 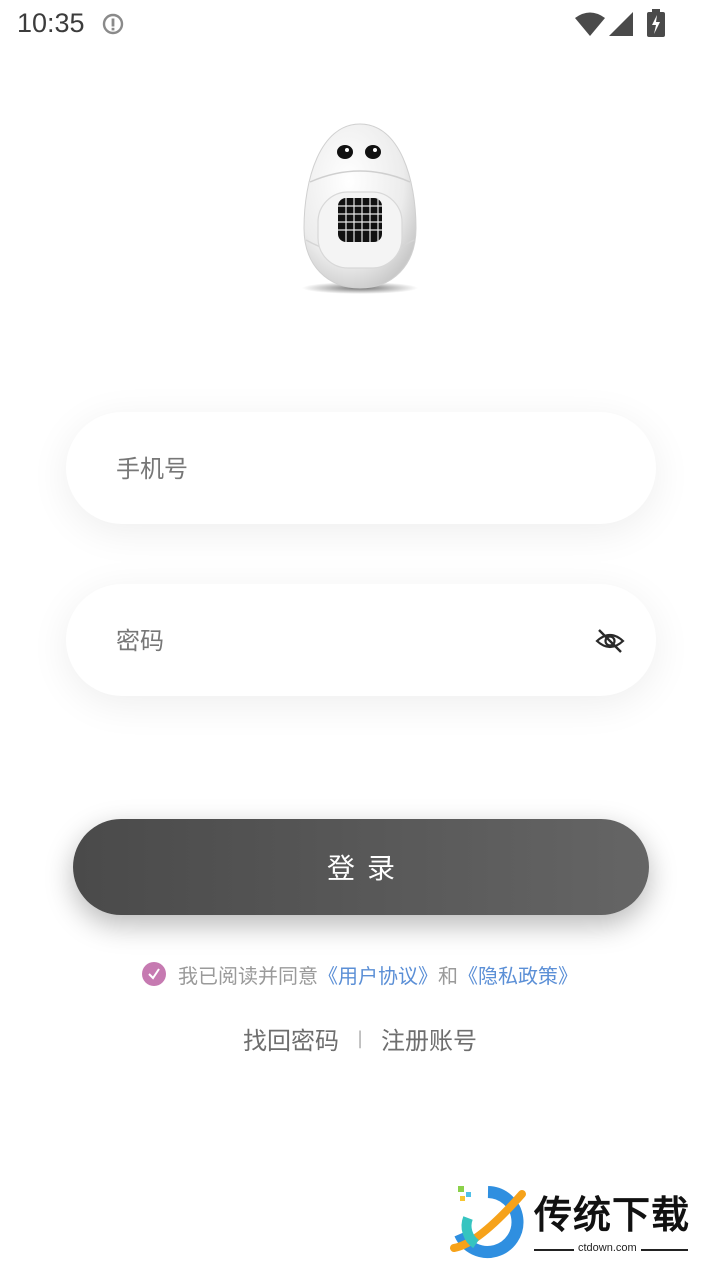 What do you see at coordinates (612, 1215) in the screenshot?
I see `watermark-title: 传统下载` at bounding box center [612, 1215].